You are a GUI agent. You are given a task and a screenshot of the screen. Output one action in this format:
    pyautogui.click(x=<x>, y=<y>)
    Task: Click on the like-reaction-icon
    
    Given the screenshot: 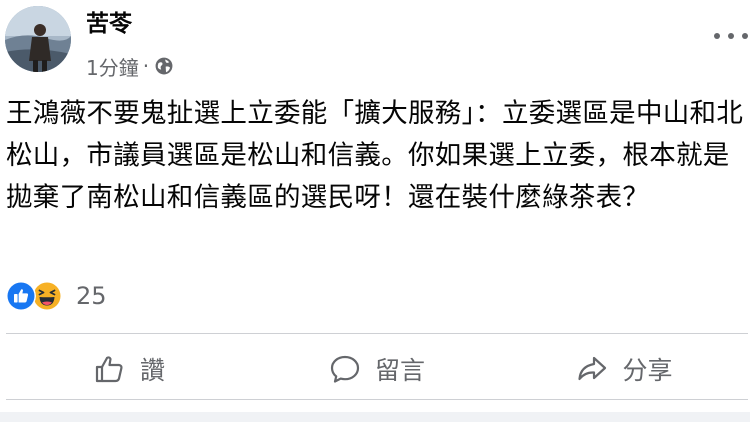 What is the action you would take?
    pyautogui.click(x=21, y=296)
    